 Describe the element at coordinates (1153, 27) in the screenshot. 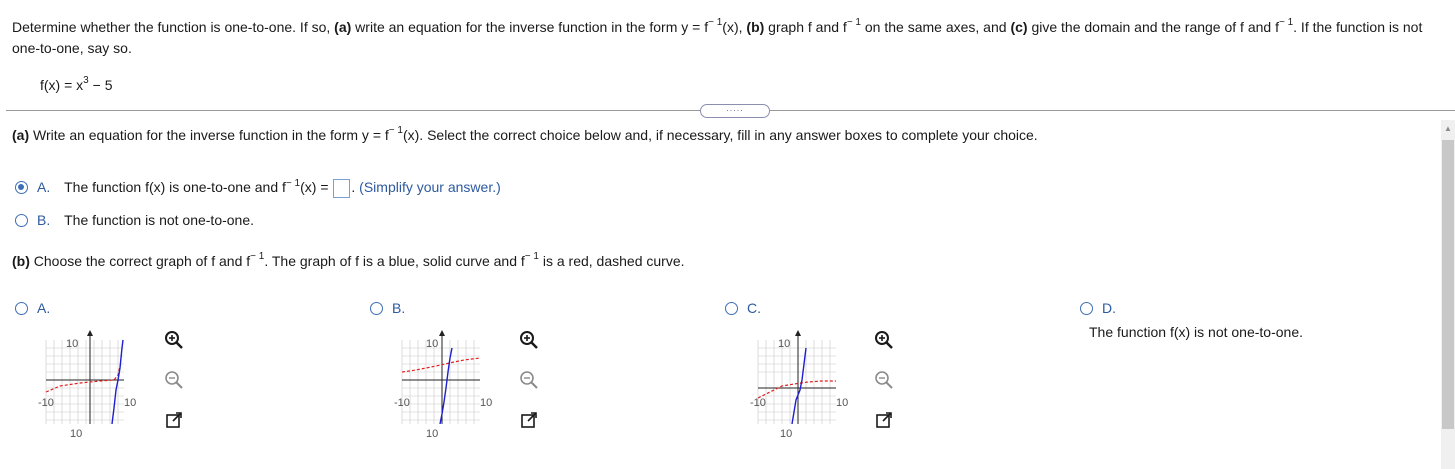

I see `question-c-text: give the domain and the range of f and f` at that location.